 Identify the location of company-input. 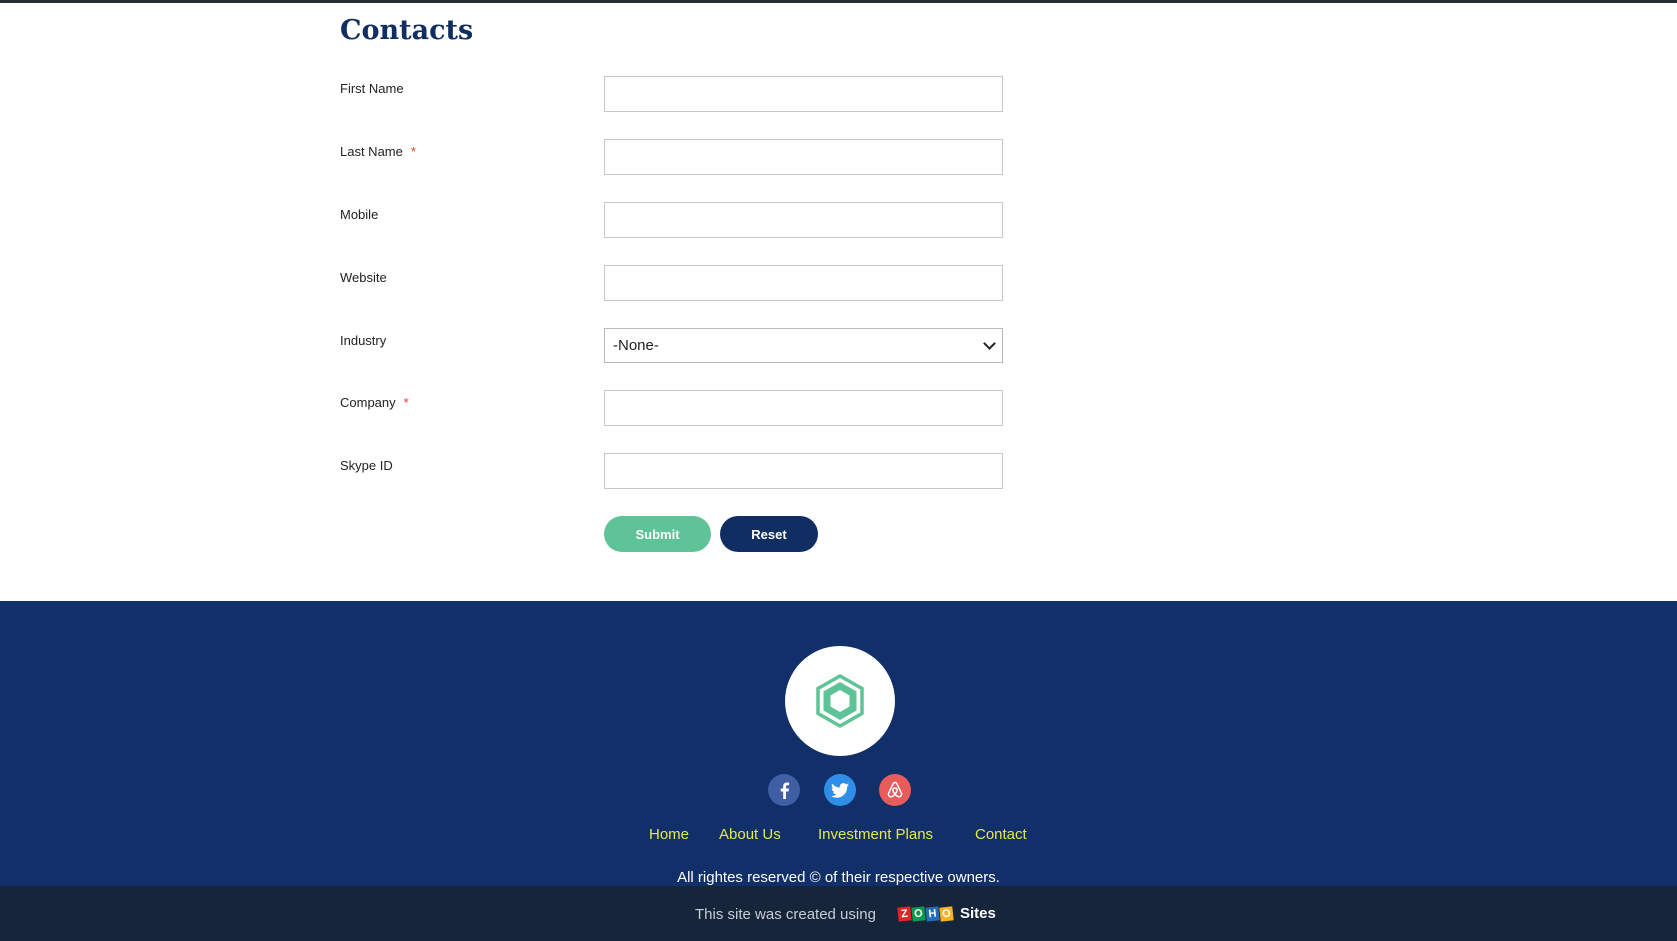
(803, 408).